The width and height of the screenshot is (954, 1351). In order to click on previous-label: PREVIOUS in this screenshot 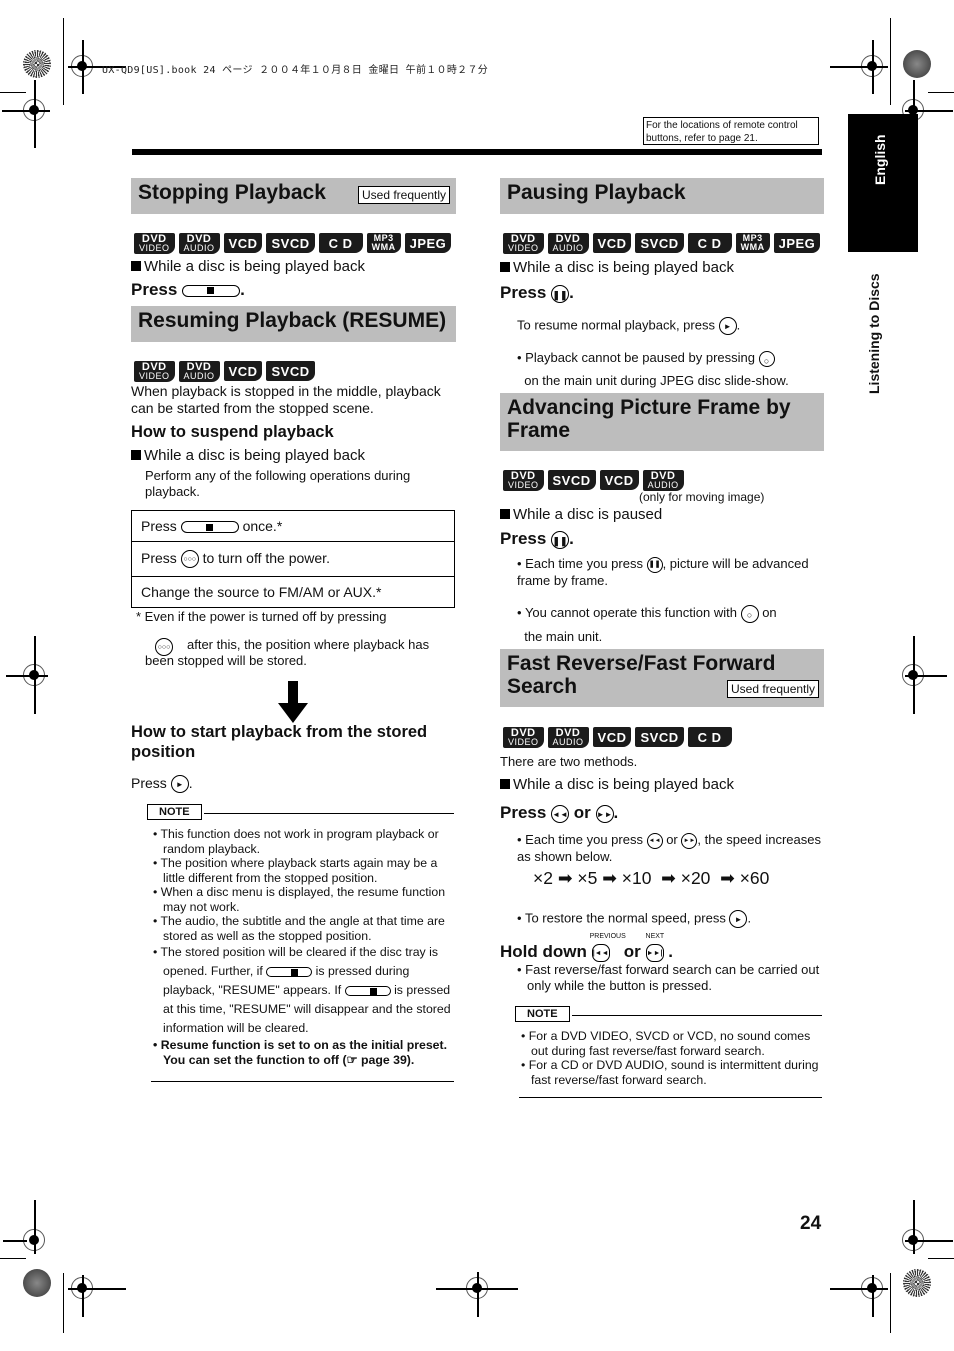, I will do `click(607, 936)`.